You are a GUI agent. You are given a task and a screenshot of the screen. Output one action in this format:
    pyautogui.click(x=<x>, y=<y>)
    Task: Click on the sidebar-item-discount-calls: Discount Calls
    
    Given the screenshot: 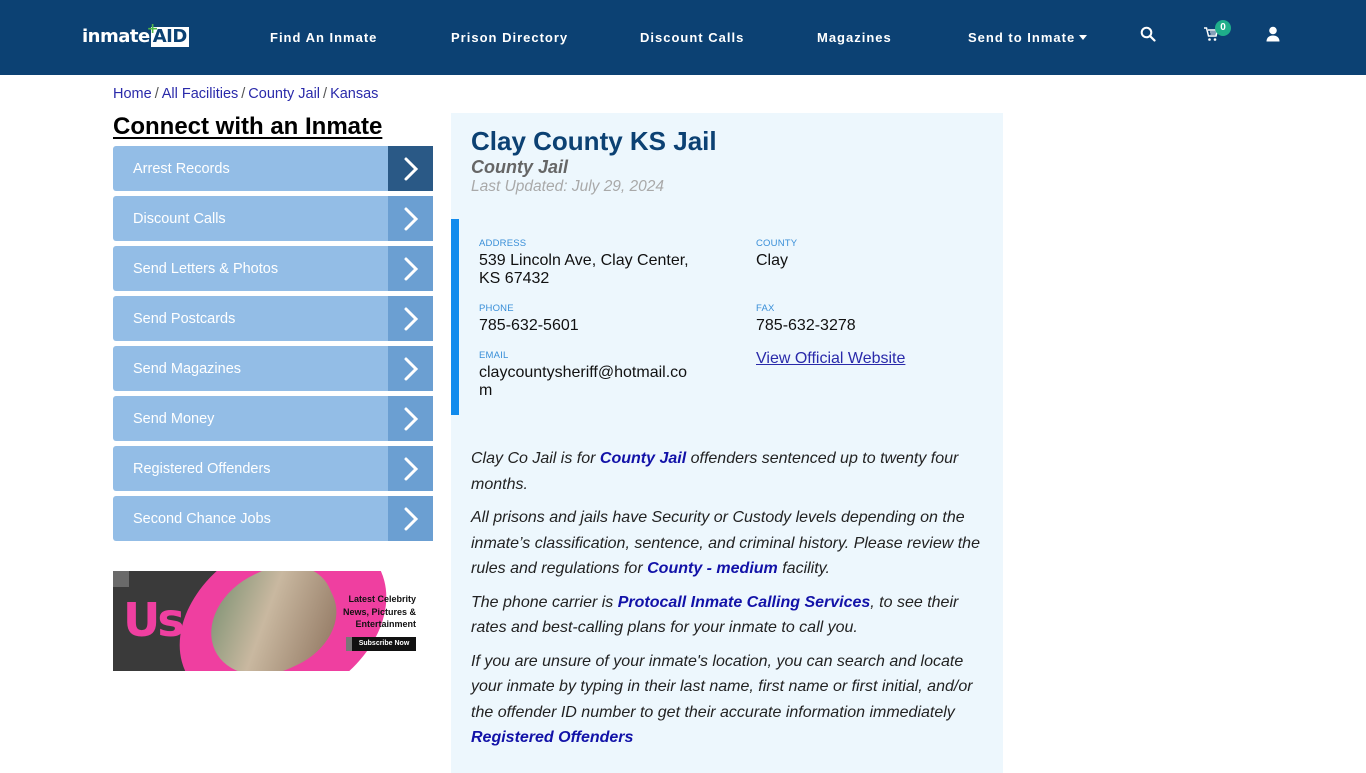 What is the action you would take?
    pyautogui.click(x=273, y=218)
    